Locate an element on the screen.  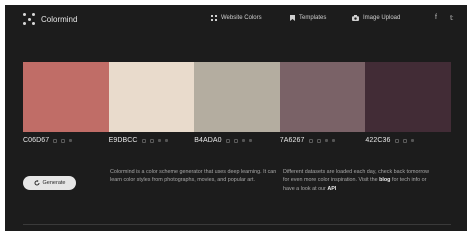
hex-cell-5: 422C36 is located at coordinates (408, 140).